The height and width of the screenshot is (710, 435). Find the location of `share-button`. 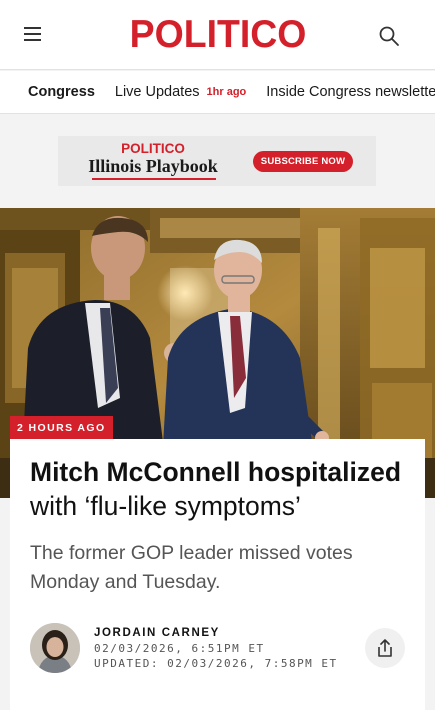

share-button is located at coordinates (385, 648).